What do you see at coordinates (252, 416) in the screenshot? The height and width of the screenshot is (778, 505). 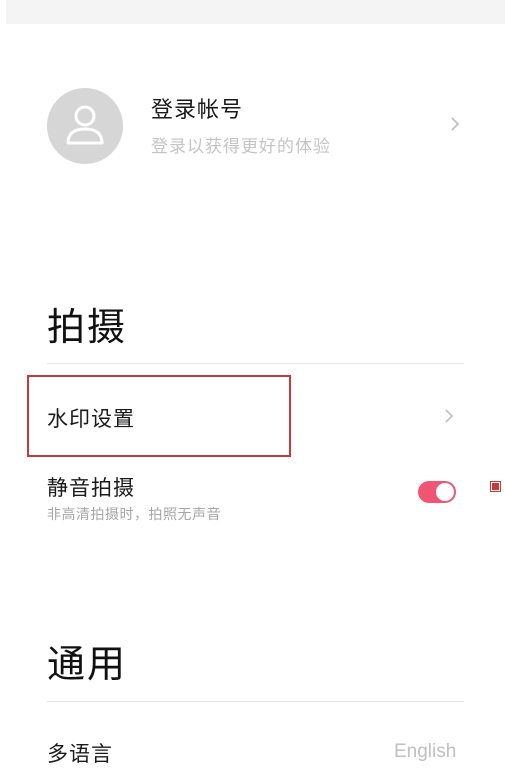 I see `watermark-settings-row: 水印设置` at bounding box center [252, 416].